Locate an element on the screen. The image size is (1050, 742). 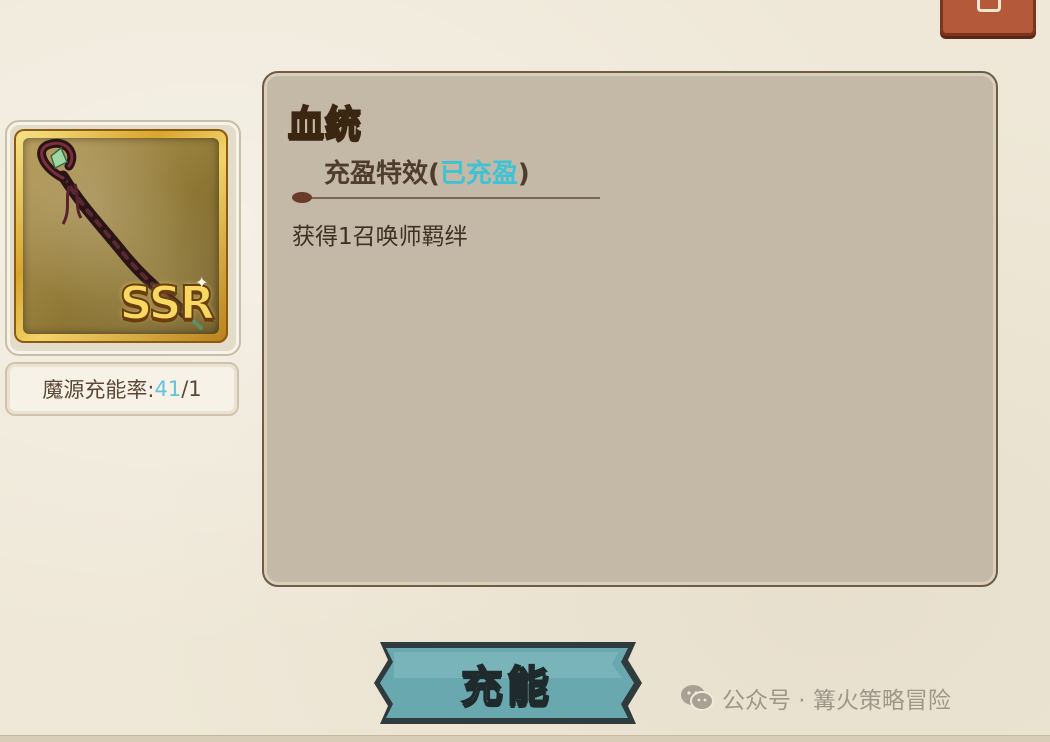
effect-status: 已充盈 is located at coordinates (478, 174).